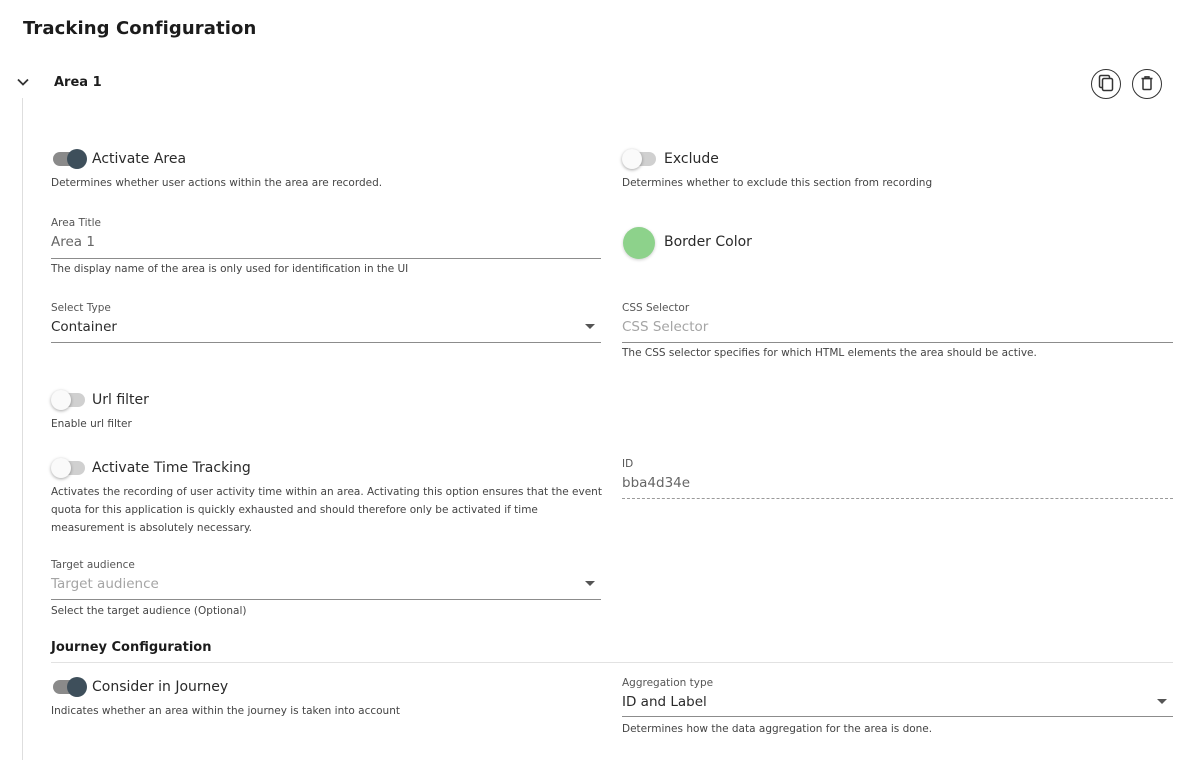  Describe the element at coordinates (68, 468) in the screenshot. I see `time-tracking-toggle` at that location.